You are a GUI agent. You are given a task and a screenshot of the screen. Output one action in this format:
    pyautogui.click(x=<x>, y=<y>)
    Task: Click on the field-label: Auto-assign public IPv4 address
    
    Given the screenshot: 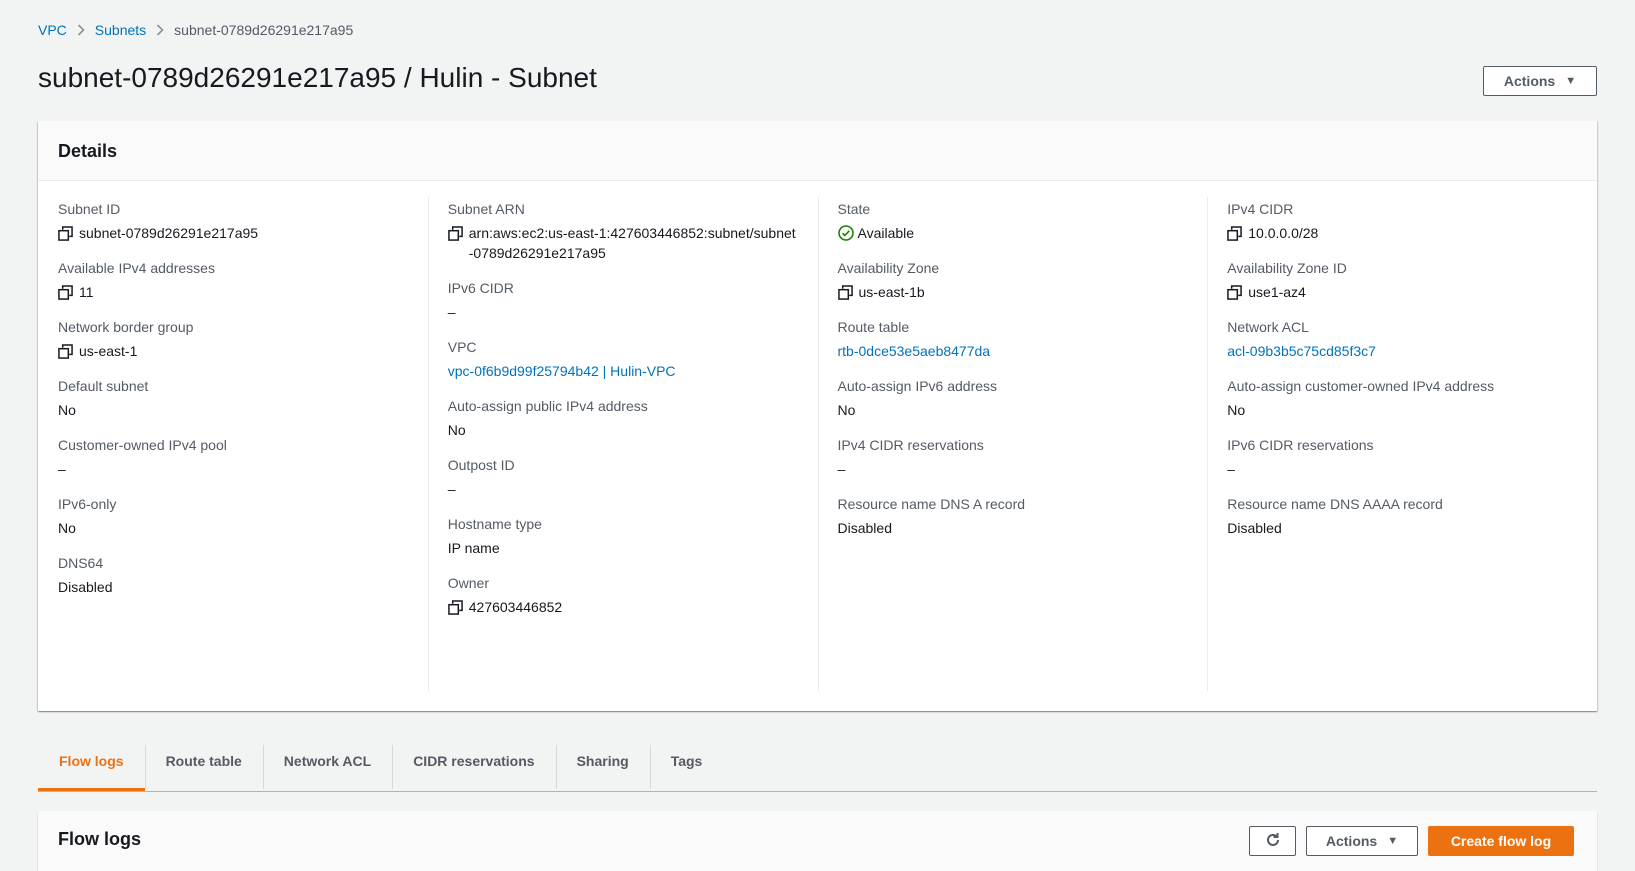 What is the action you would take?
    pyautogui.click(x=547, y=406)
    